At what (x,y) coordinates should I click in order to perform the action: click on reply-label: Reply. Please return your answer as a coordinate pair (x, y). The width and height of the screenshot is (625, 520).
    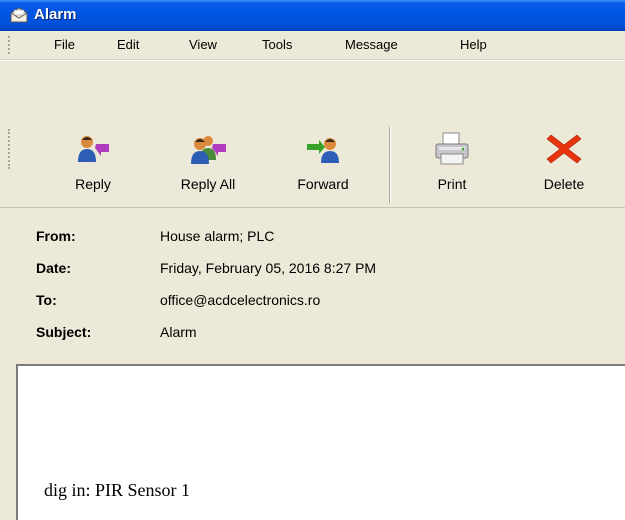
    Looking at the image, I should click on (93, 184).